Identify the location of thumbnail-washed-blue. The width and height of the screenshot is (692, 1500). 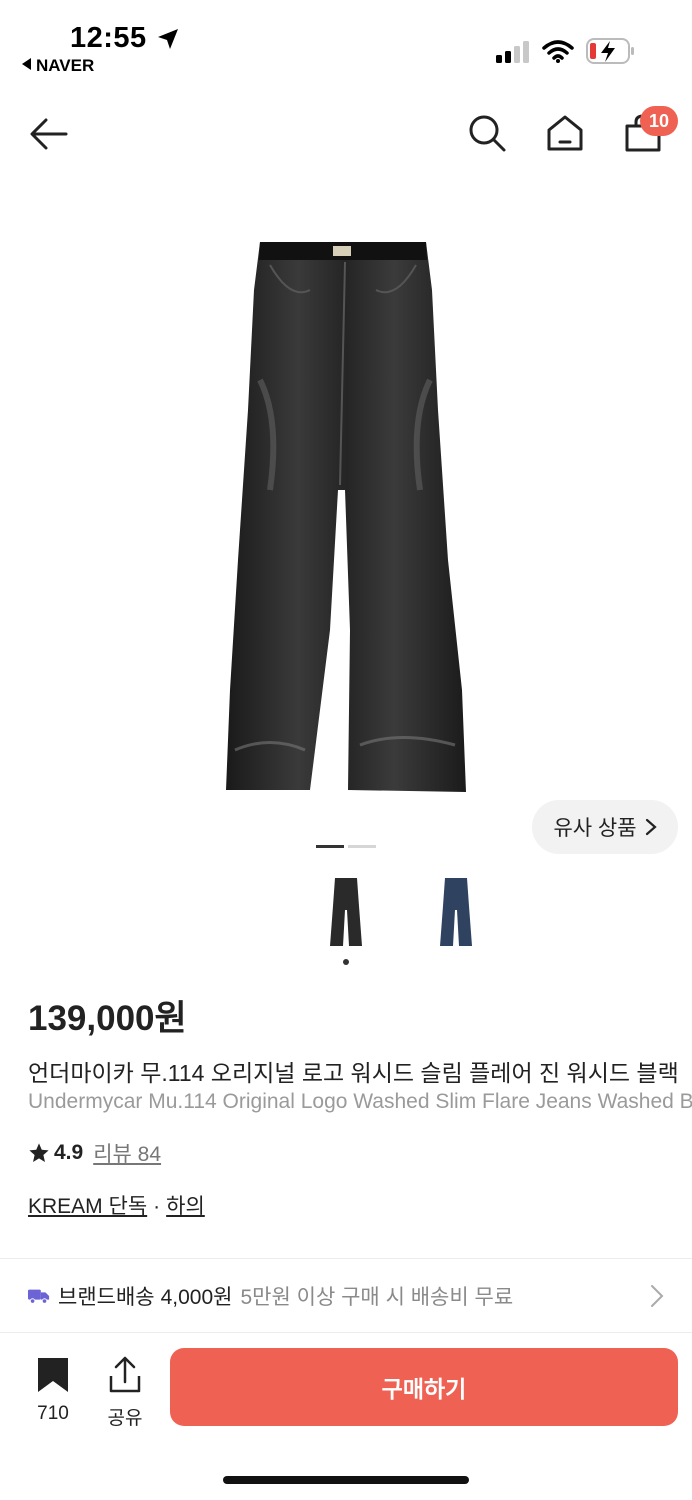
(456, 912).